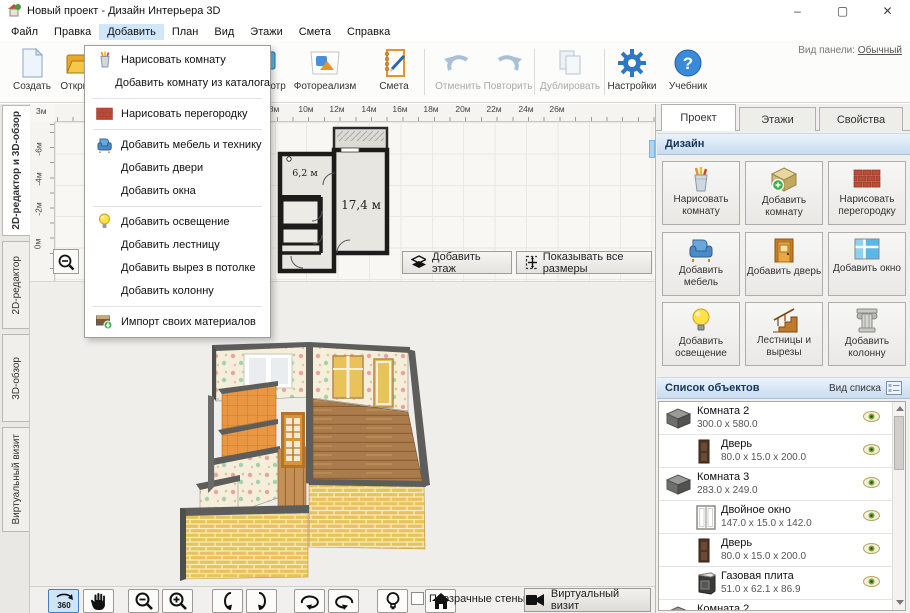 This screenshot has height=613, width=910. What do you see at coordinates (15, 285) in the screenshot?
I see `tab-2d-editor: 2D-редактор` at bounding box center [15, 285].